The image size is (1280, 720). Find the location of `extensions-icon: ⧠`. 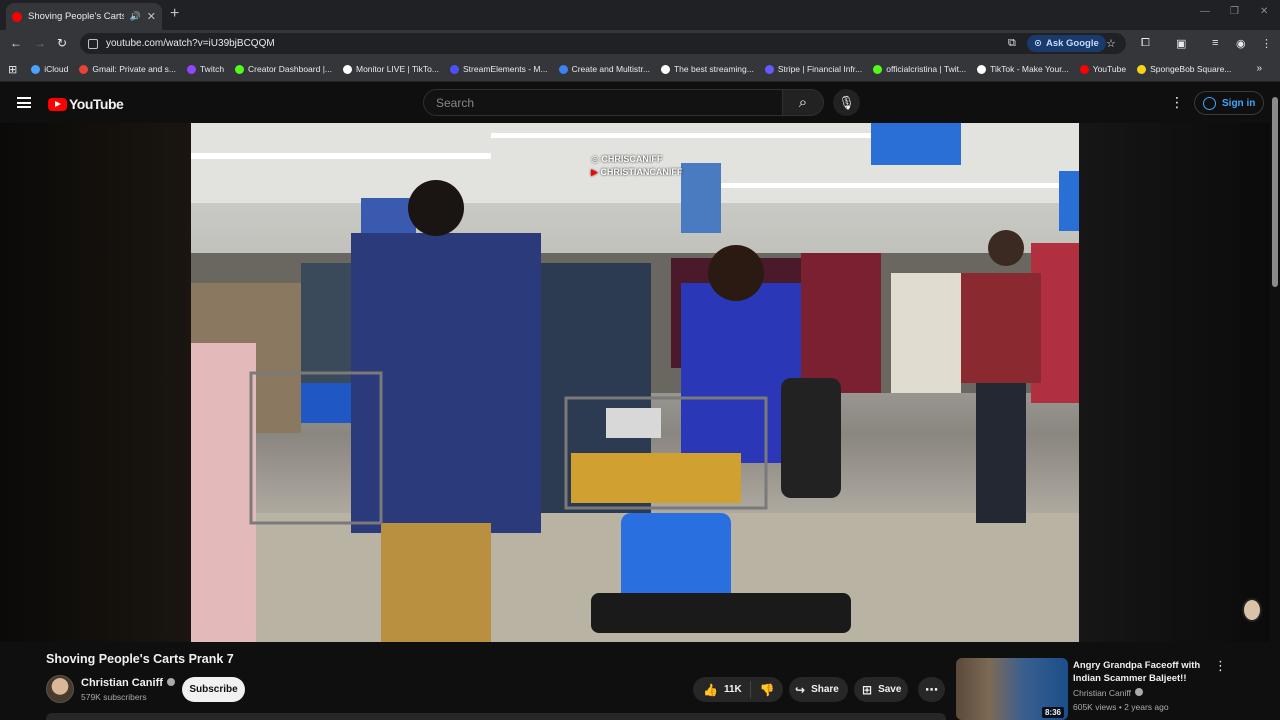

extensions-icon: ⧠ is located at coordinates (1145, 43).